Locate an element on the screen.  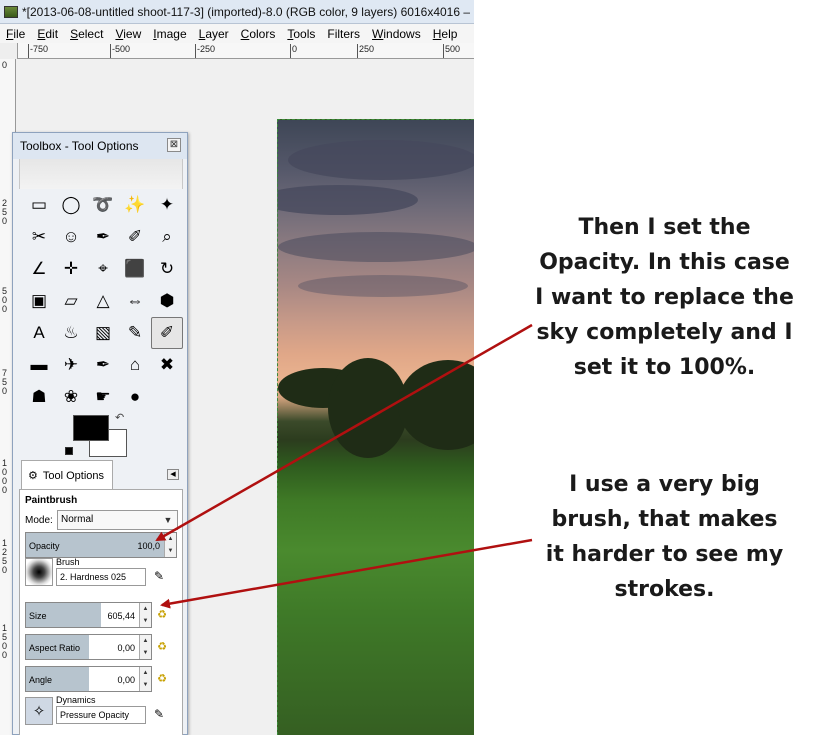
tool-perspective-button: △ is located at coordinates (103, 301).